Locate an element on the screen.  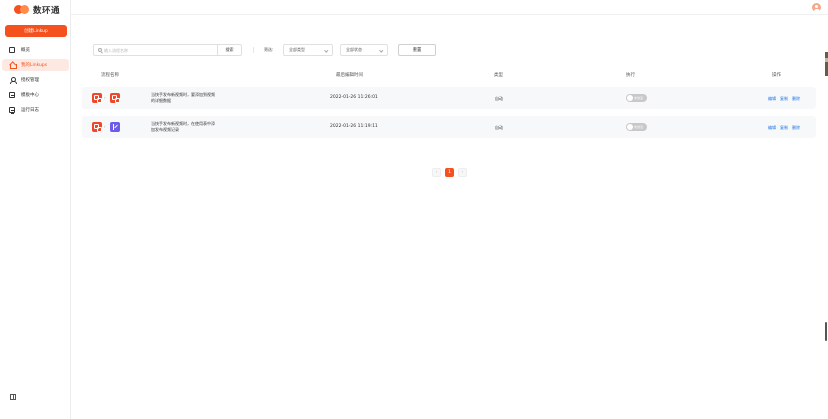
header-actions: 操作 is located at coordinates (776, 75).